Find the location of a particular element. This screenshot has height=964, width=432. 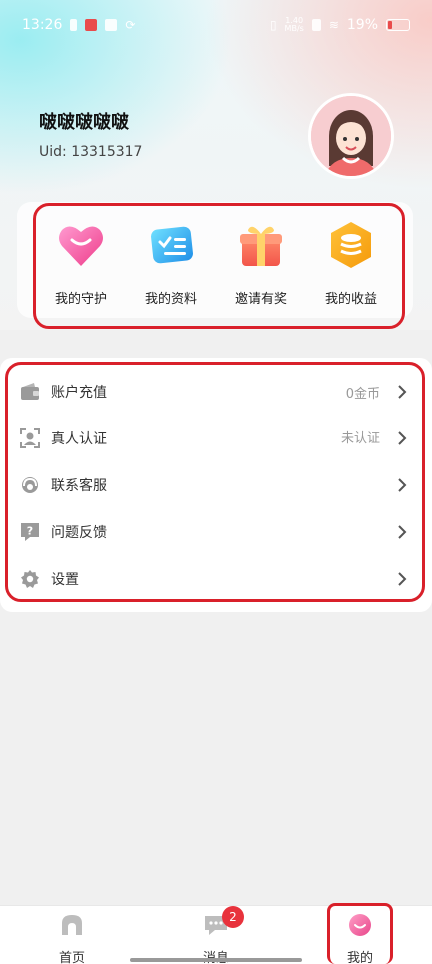

quick-action-label: 我的资料 is located at coordinates (170, 299).